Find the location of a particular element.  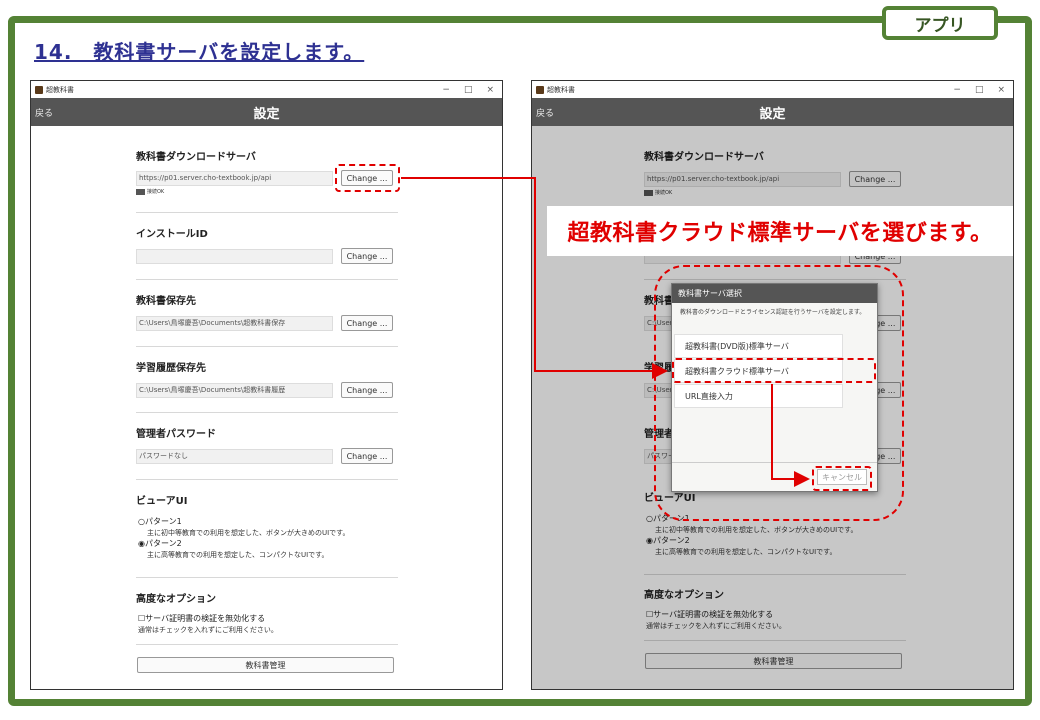

section-textbook-dir: 教科書保存先 is located at coordinates (267, 299).